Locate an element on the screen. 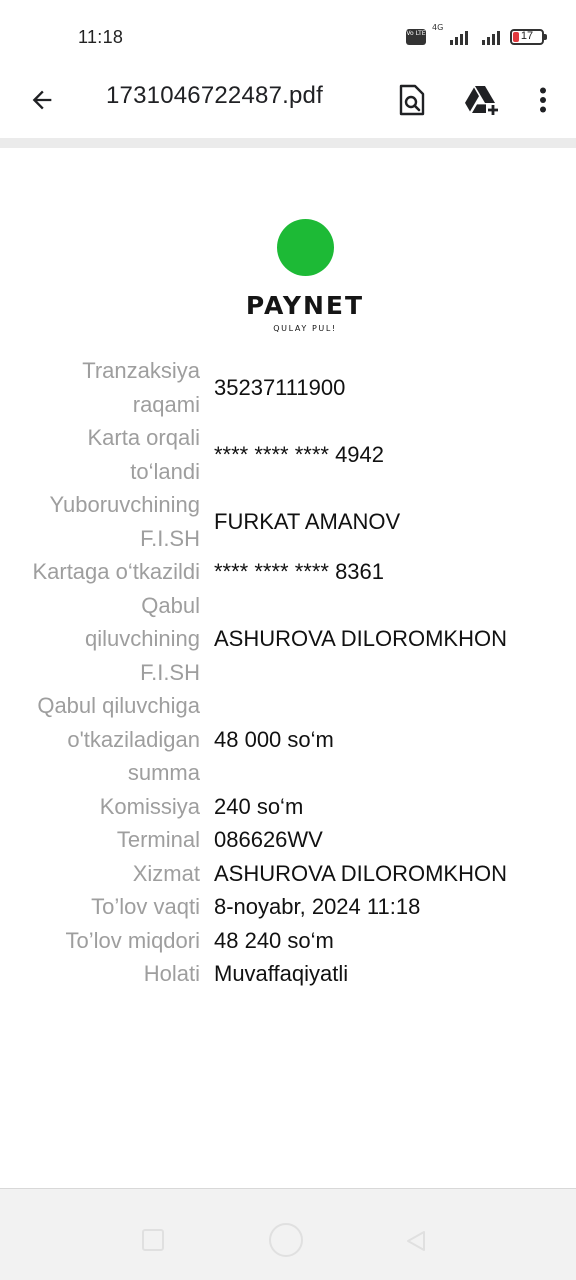 The image size is (576, 1280). home-icon is located at coordinates (286, 1240).